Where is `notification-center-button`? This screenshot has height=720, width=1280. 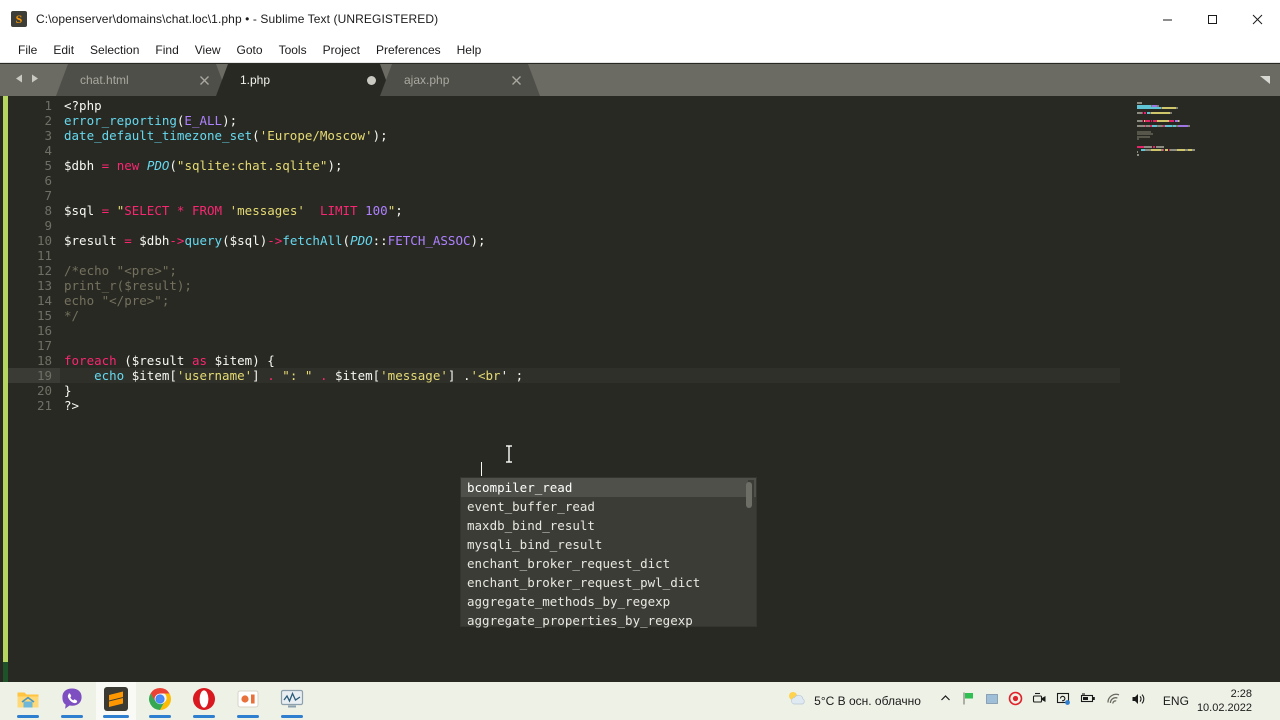 notification-center-button is located at coordinates (1268, 701).